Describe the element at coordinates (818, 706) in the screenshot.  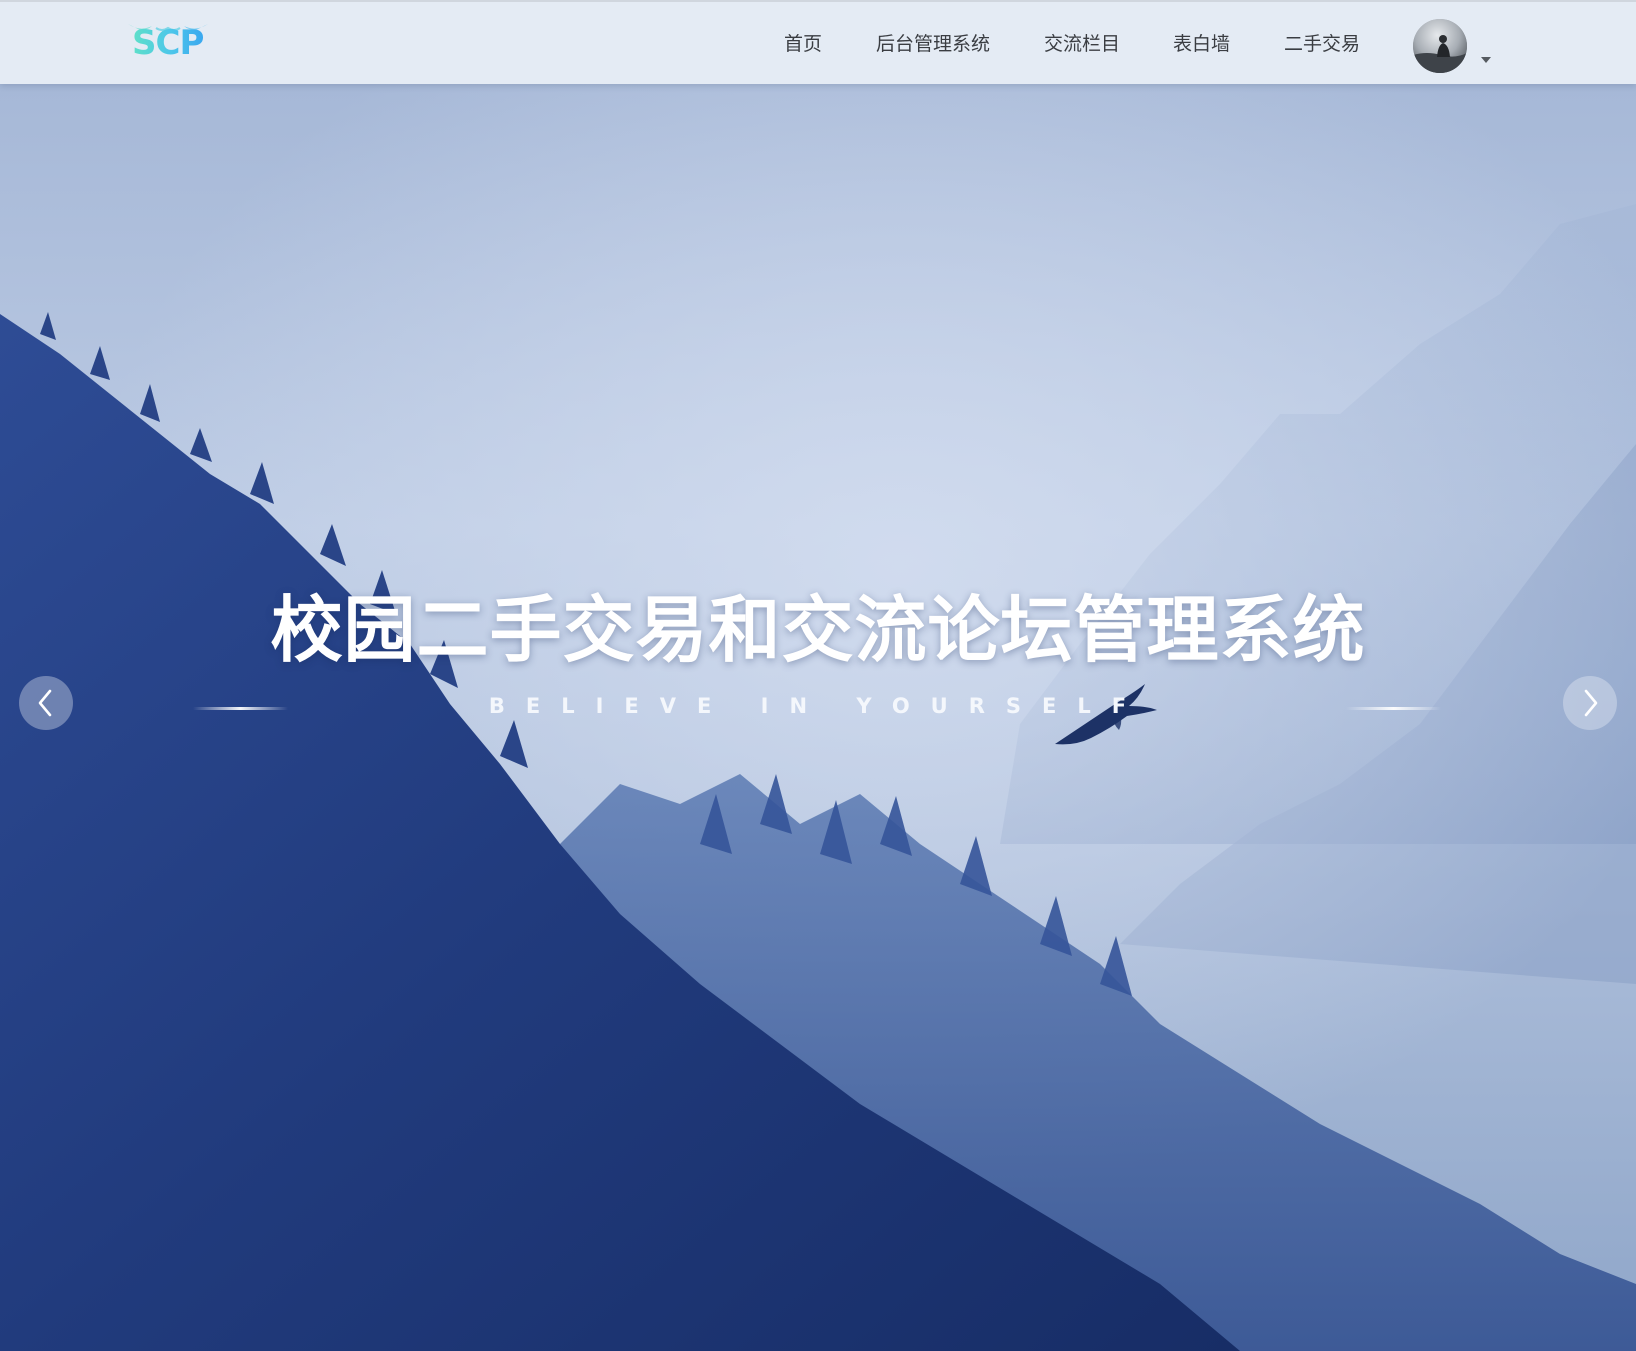
I see `hero-subtitle: BELIEVE IN YOURSELF` at that location.